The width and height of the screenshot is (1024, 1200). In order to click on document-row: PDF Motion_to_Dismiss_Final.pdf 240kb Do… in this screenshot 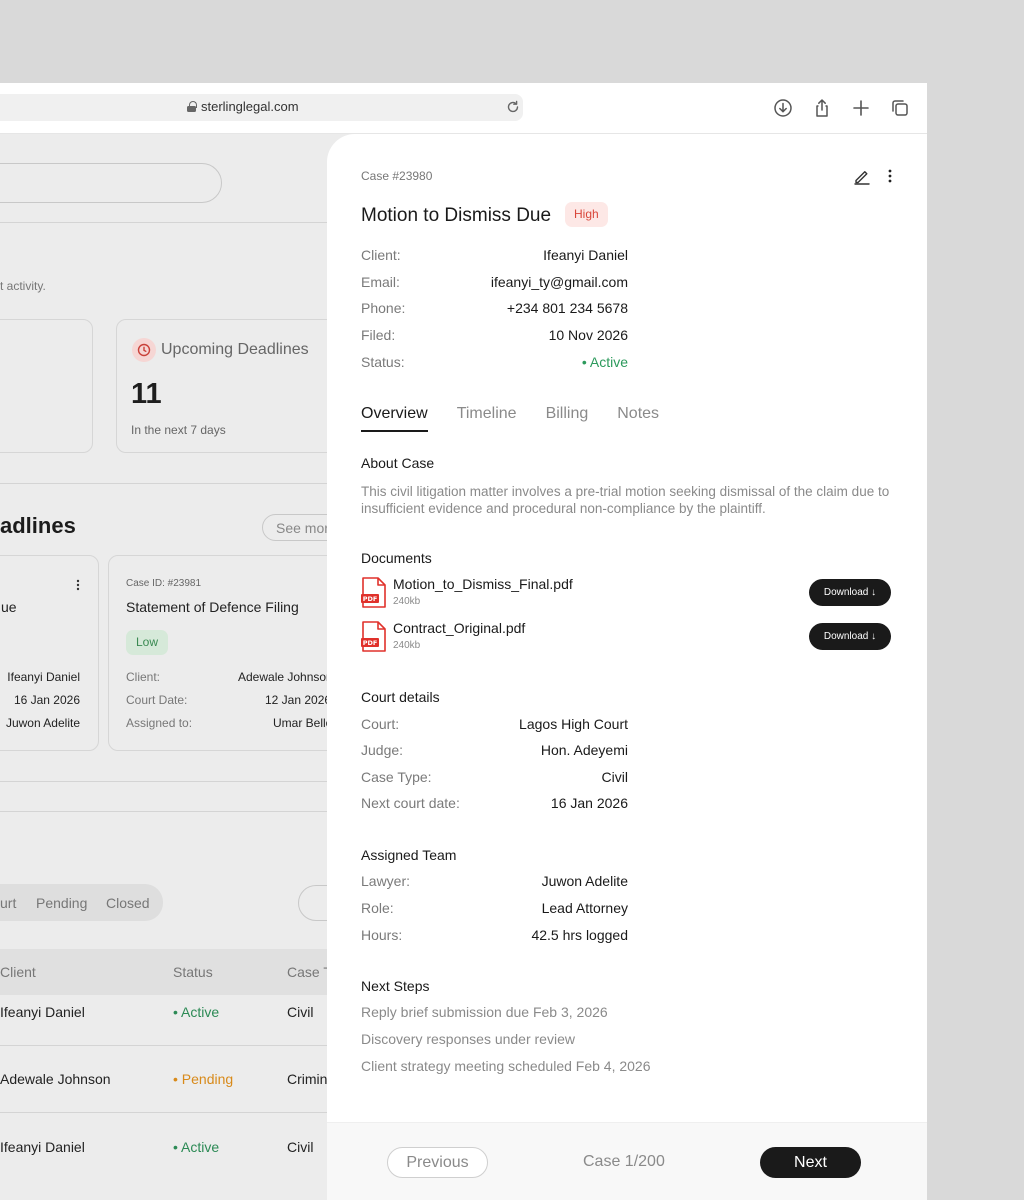, I will do `click(627, 593)`.